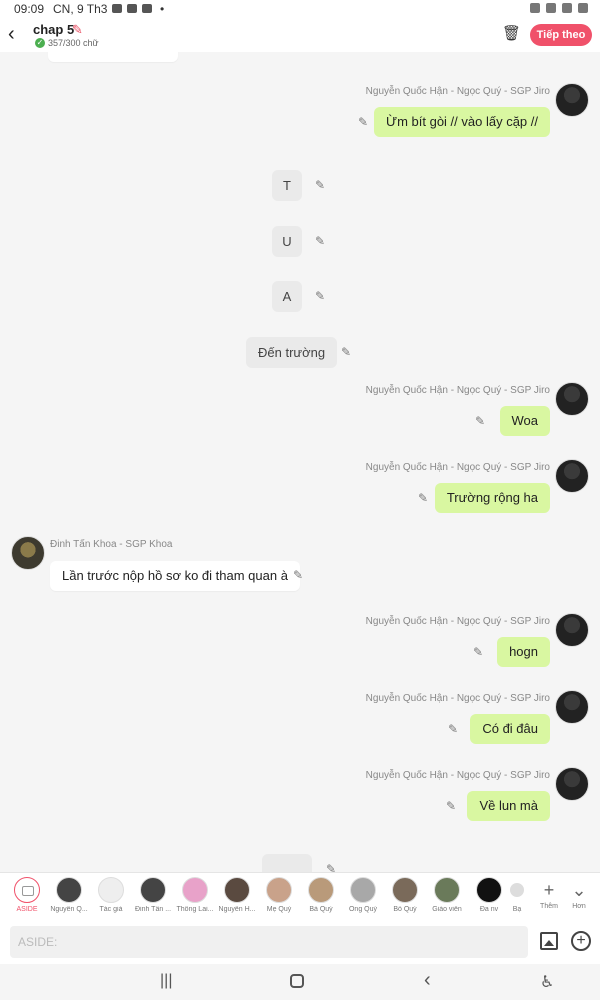 The height and width of the screenshot is (1000, 600). I want to click on character-item: Bạ, so click(517, 895).